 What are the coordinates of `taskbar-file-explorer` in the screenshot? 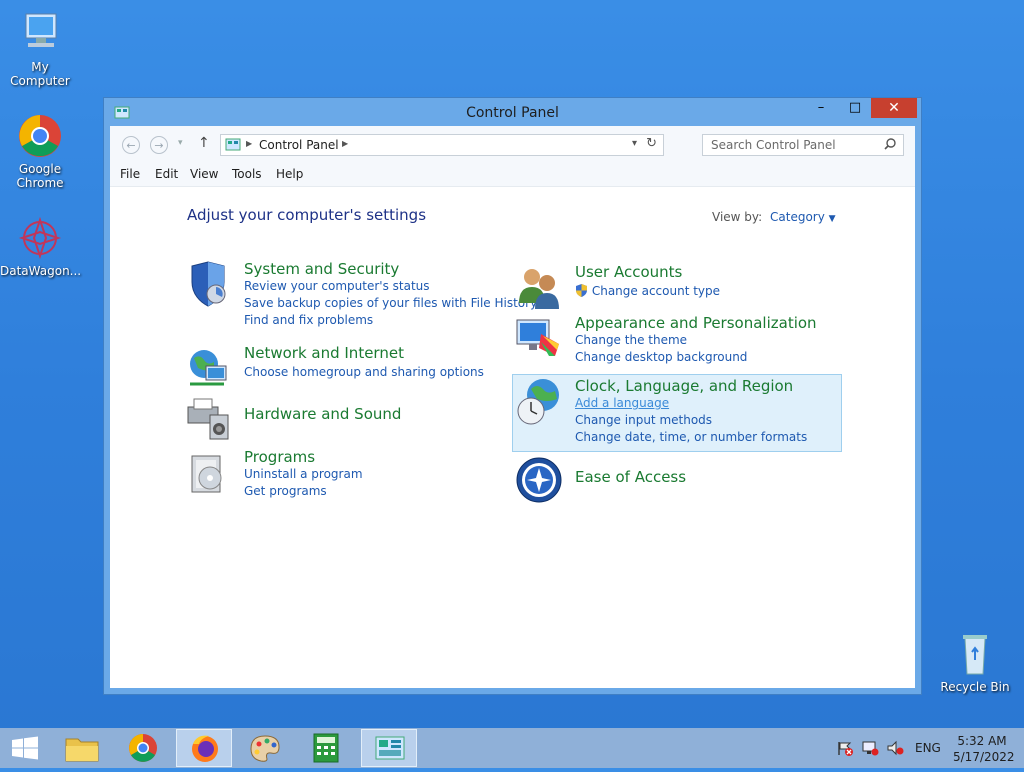 It's located at (82, 748).